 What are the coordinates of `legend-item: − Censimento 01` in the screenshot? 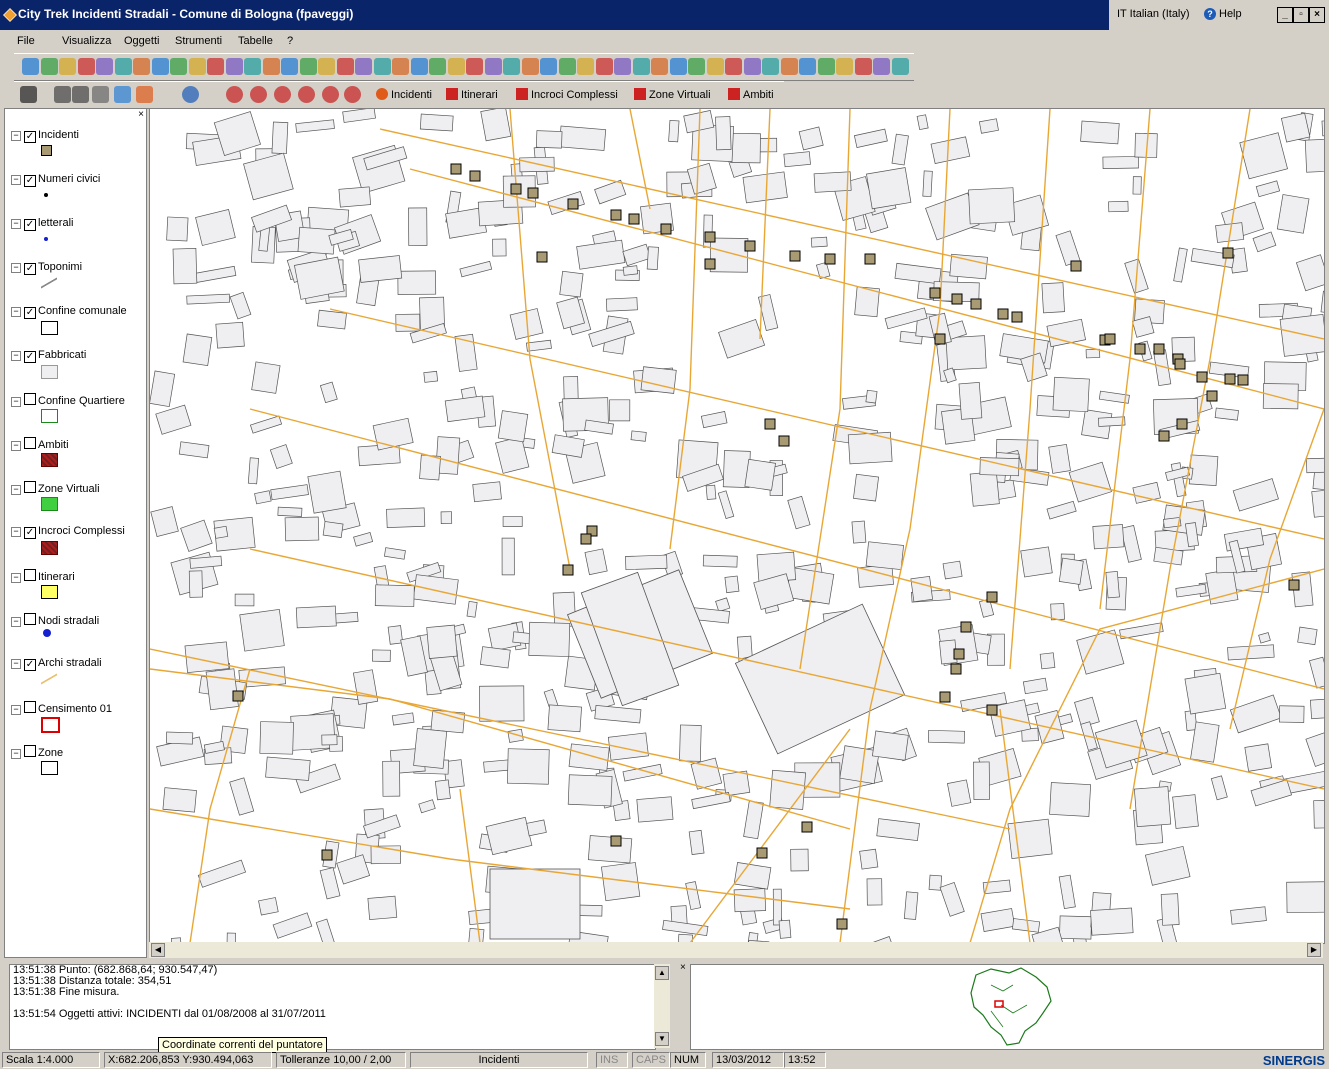 It's located at (61, 708).